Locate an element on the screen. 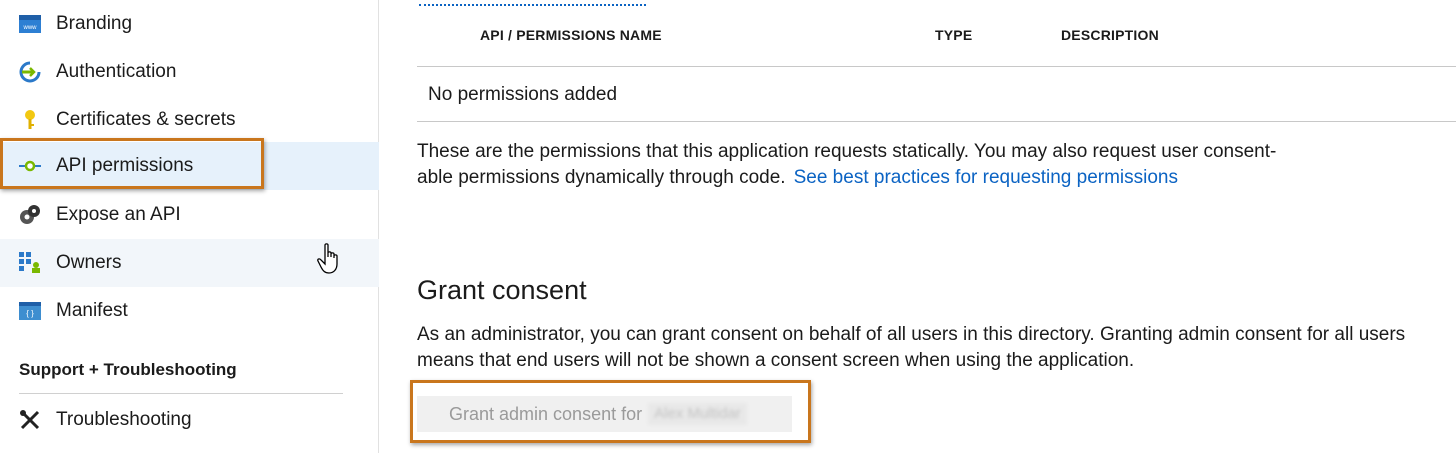 The image size is (1456, 453). sidebar-item-label: Owners is located at coordinates (89, 262).